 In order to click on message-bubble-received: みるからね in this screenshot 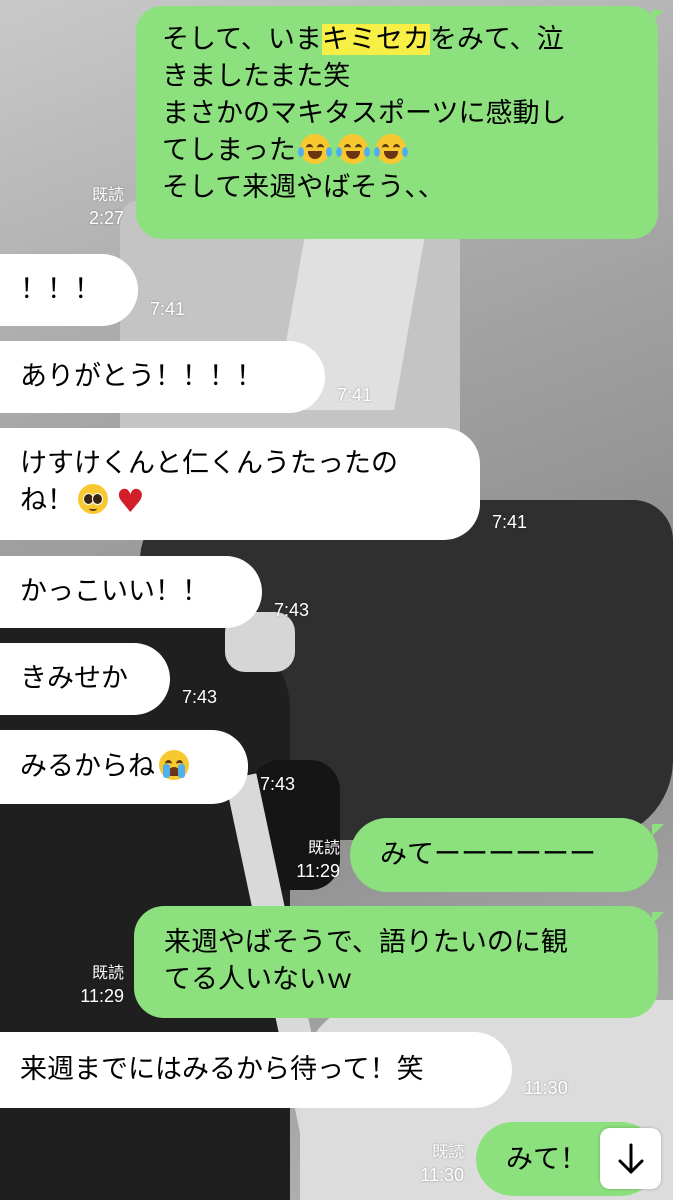, I will do `click(124, 767)`.